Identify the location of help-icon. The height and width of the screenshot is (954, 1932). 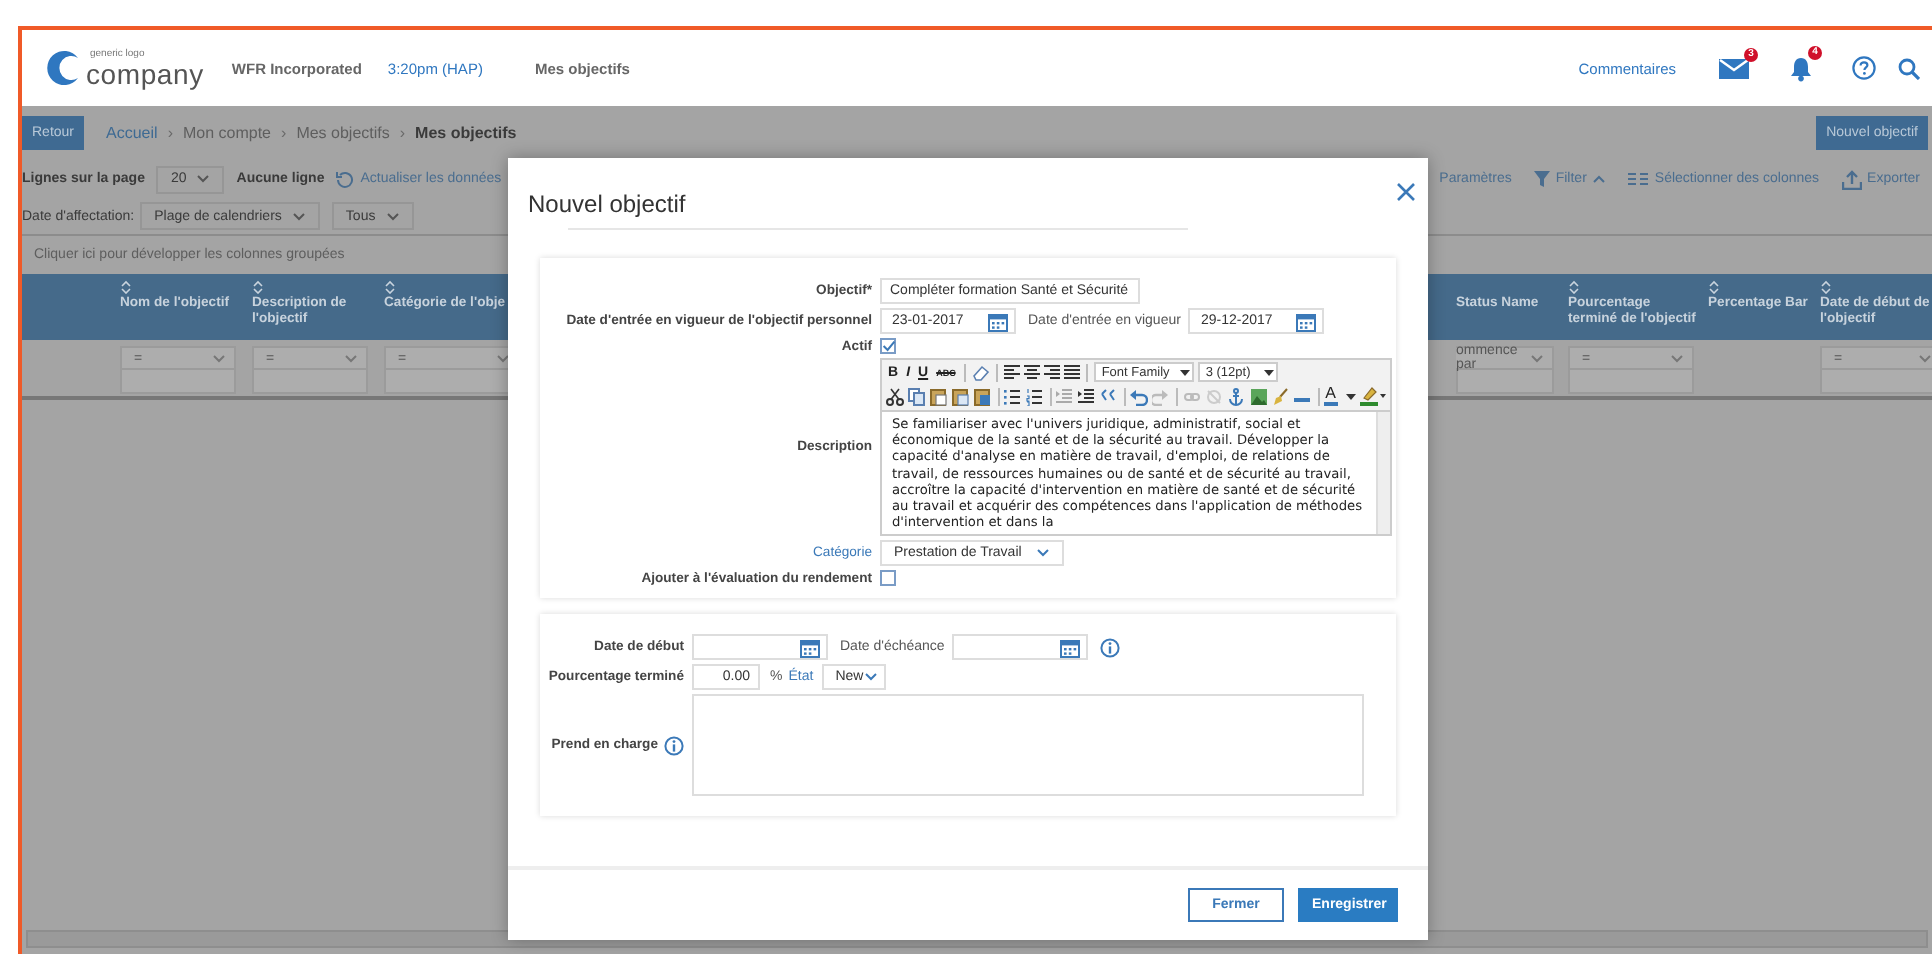
(1864, 68).